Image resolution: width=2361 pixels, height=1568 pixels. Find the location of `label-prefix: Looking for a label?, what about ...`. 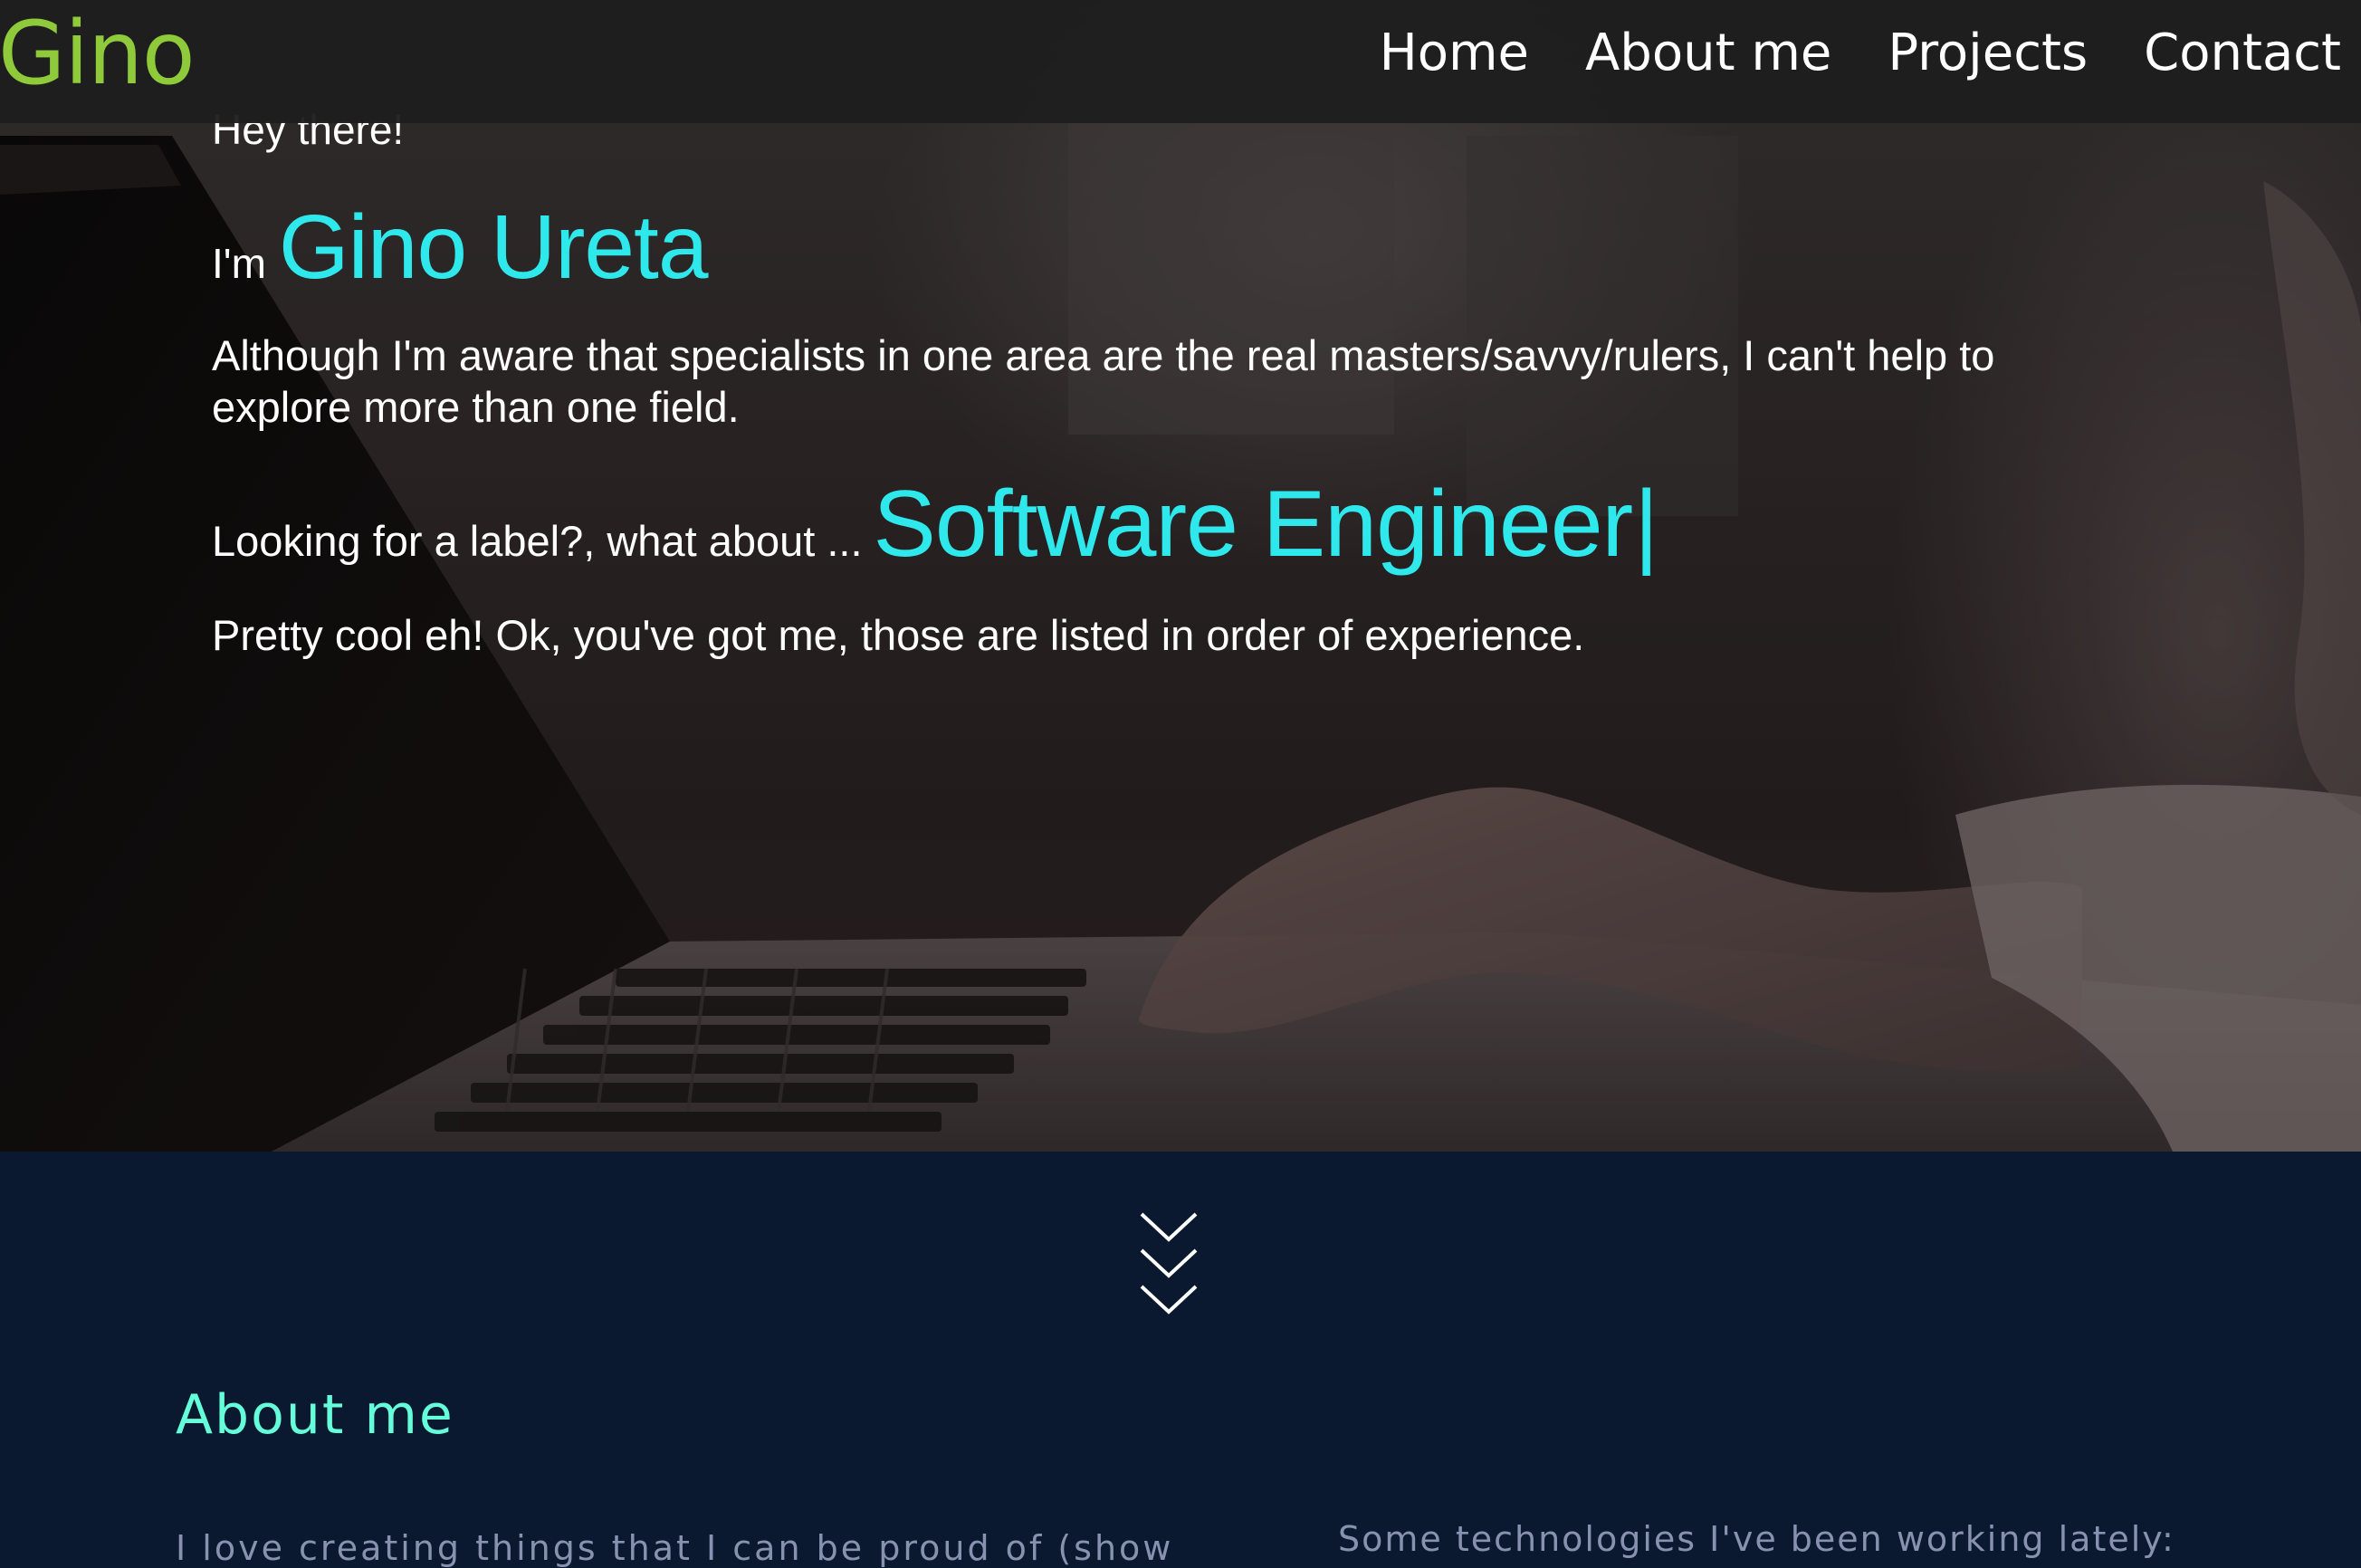

label-prefix: Looking for a label?, what about ... is located at coordinates (537, 541).